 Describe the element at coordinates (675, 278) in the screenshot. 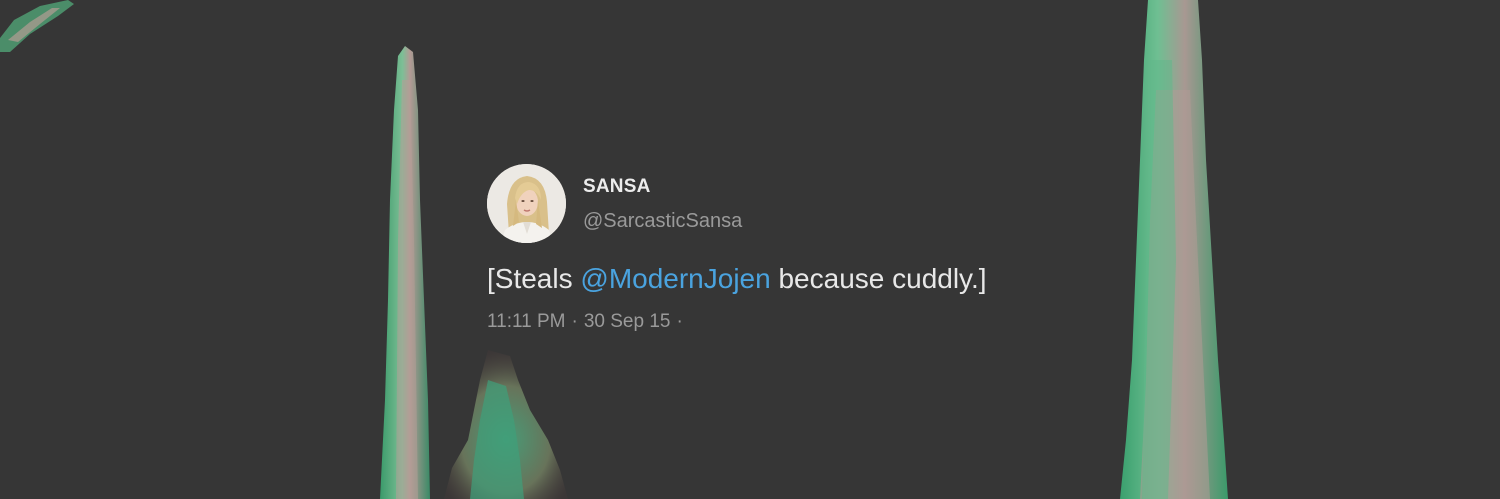

I see `mention-link: @ModernJojen` at that location.